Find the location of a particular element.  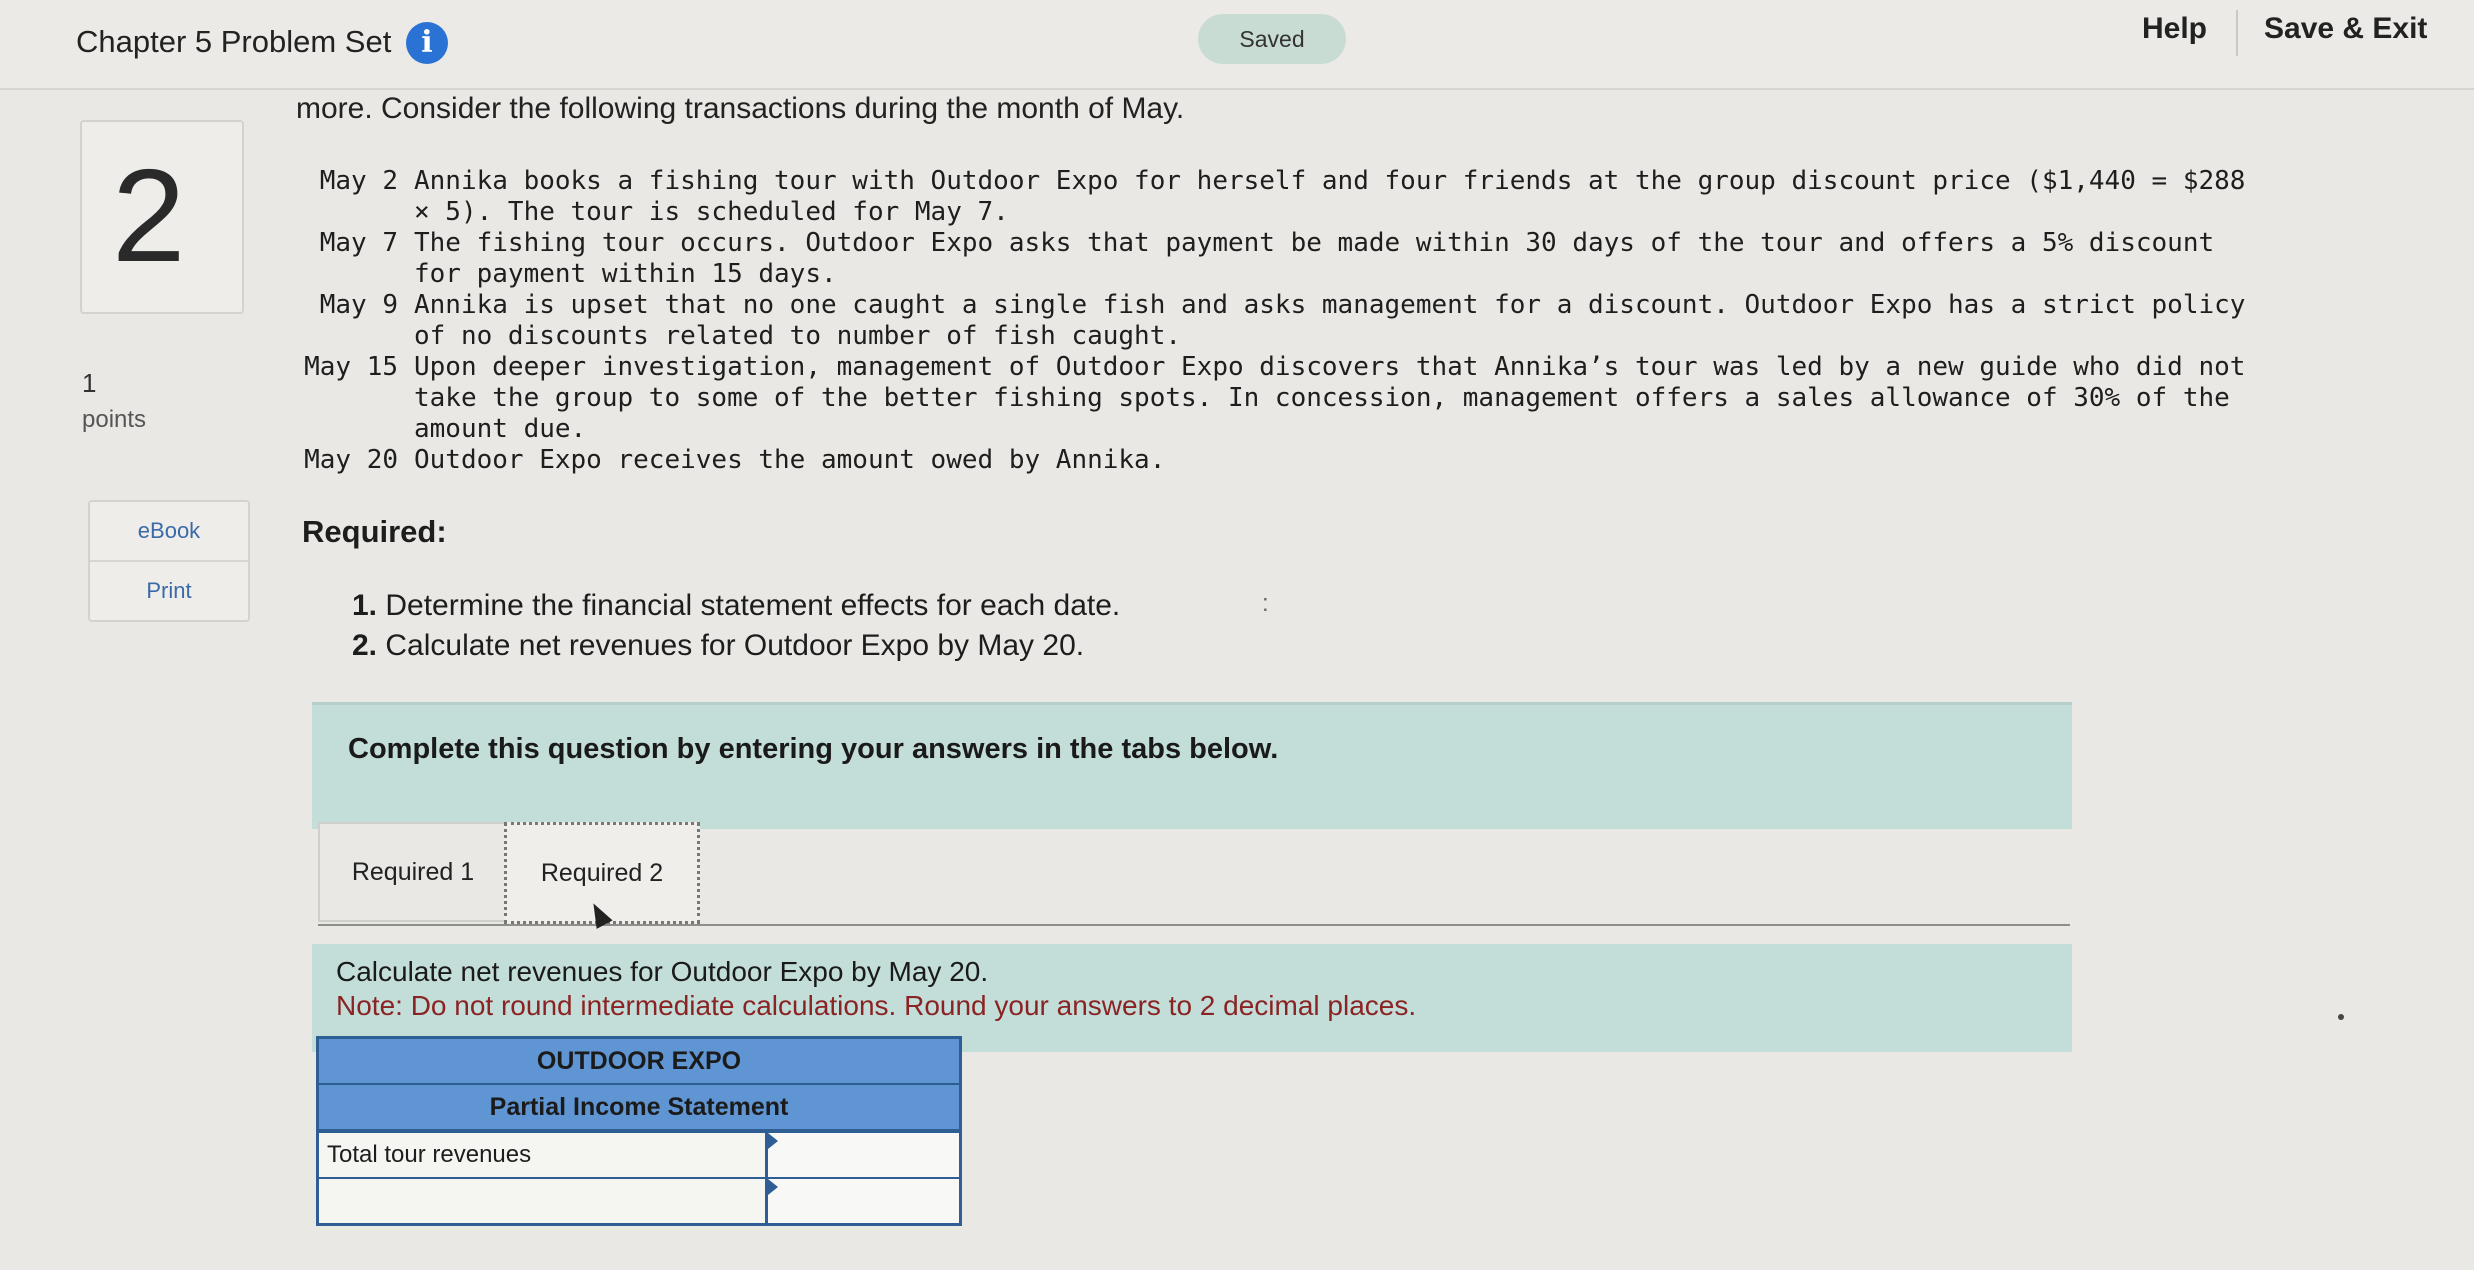

print-button: Print is located at coordinates (169, 590).